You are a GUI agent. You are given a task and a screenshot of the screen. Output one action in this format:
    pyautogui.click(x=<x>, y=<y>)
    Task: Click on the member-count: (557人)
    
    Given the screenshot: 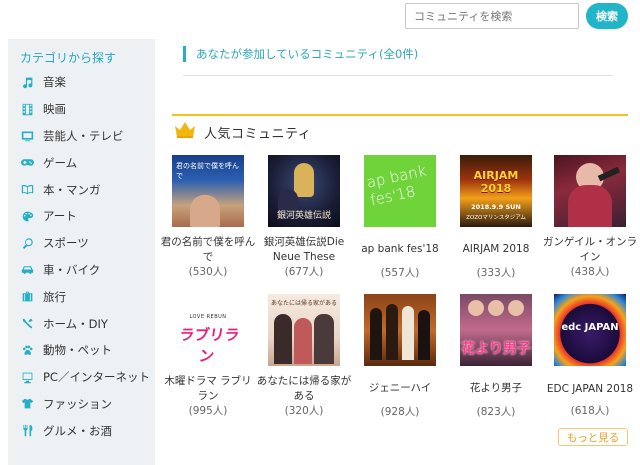 What is the action you would take?
    pyautogui.click(x=400, y=273)
    